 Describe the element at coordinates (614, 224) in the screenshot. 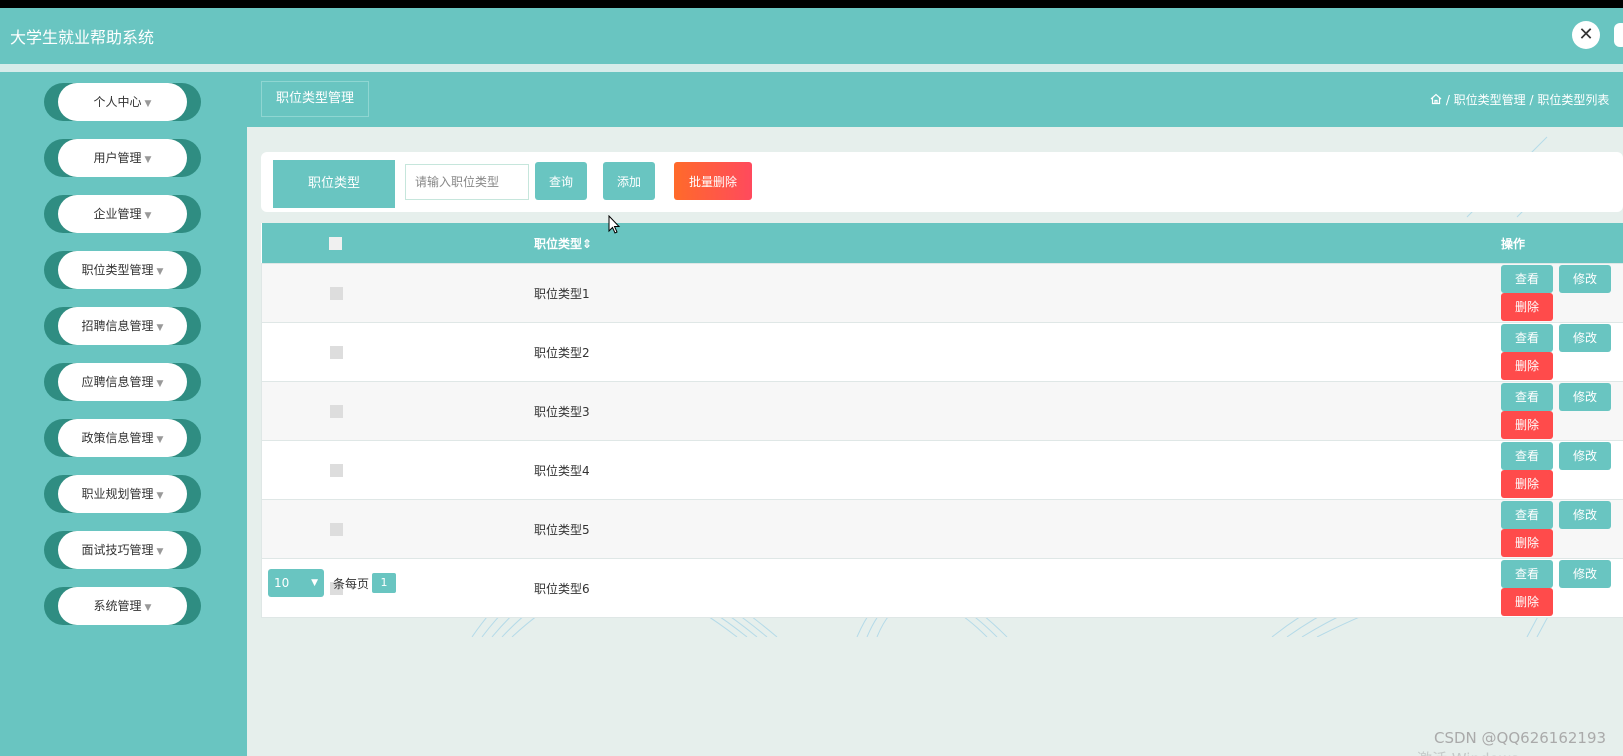

I see `mouse-cursor-icon` at that location.